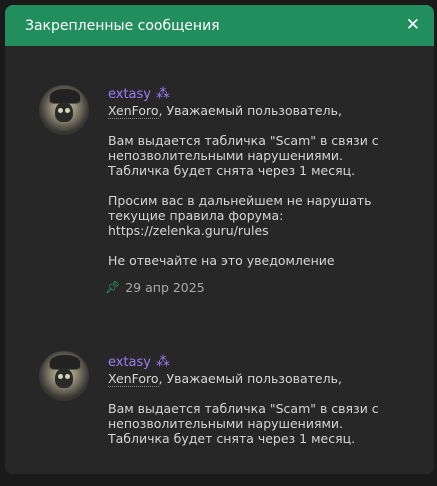  I want to click on dialog-header: Закрепленные сообщения ✕, so click(219, 25).